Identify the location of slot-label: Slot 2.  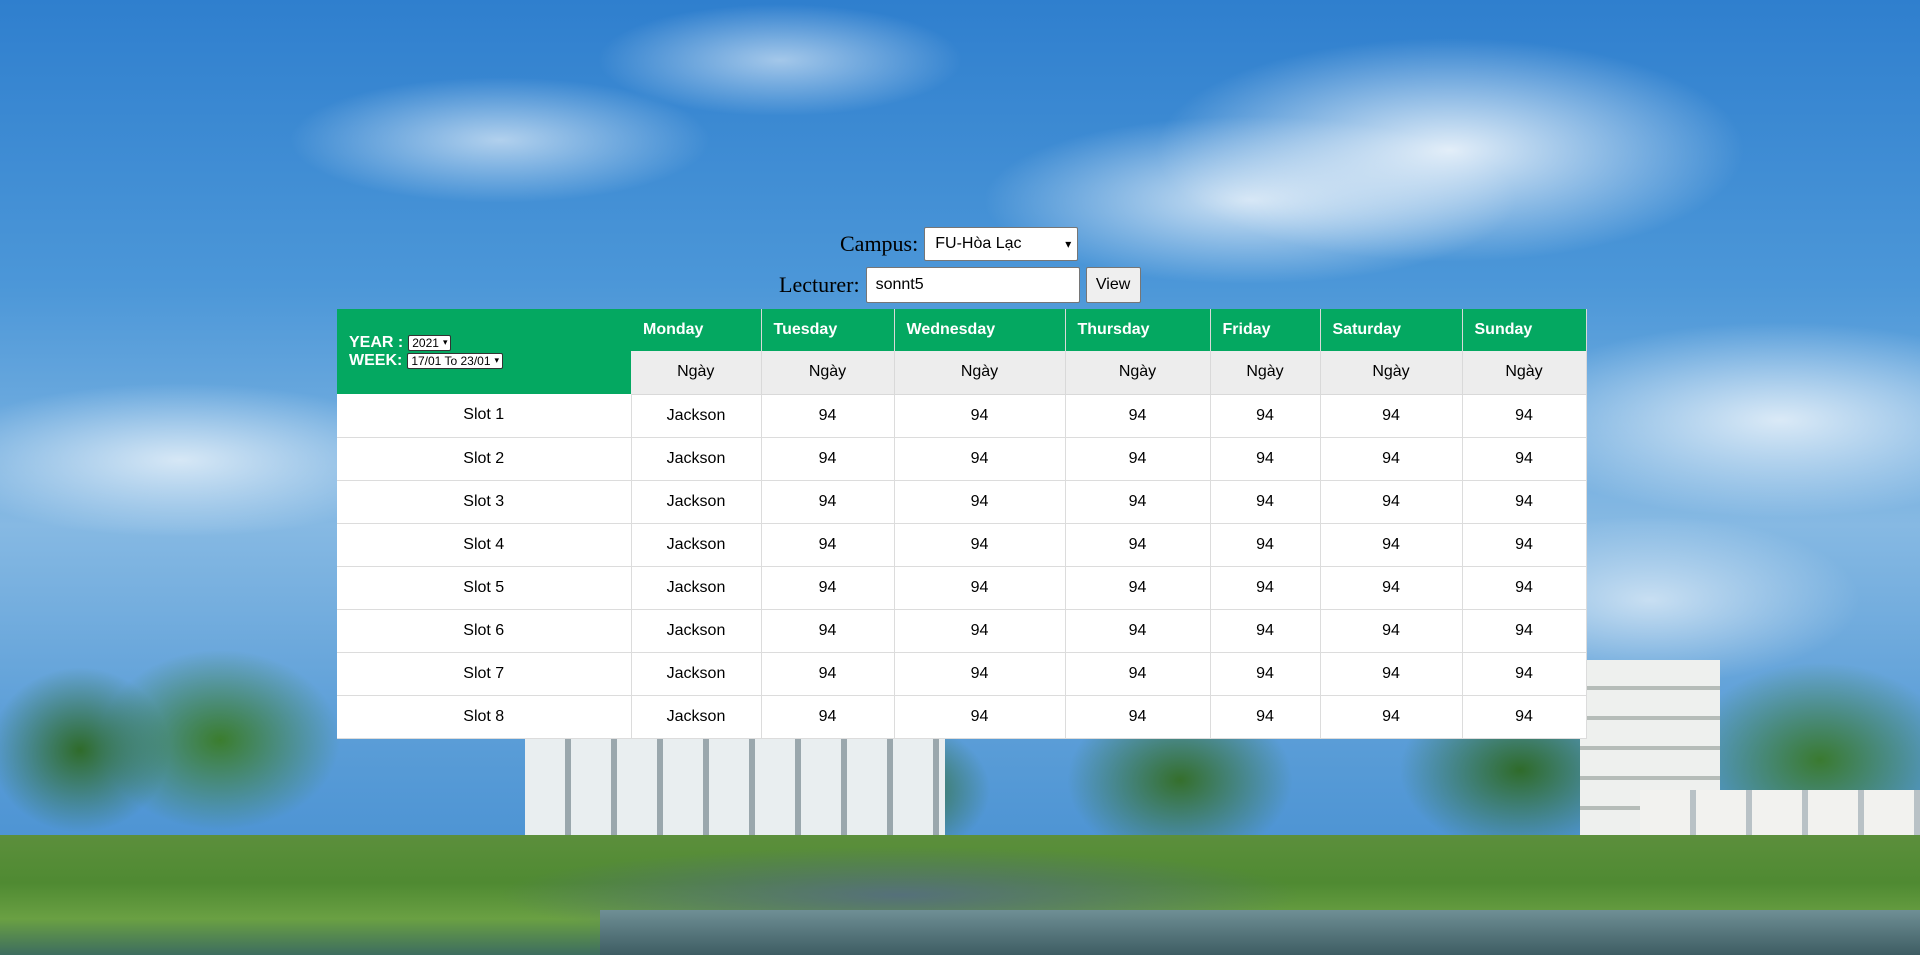
(484, 459).